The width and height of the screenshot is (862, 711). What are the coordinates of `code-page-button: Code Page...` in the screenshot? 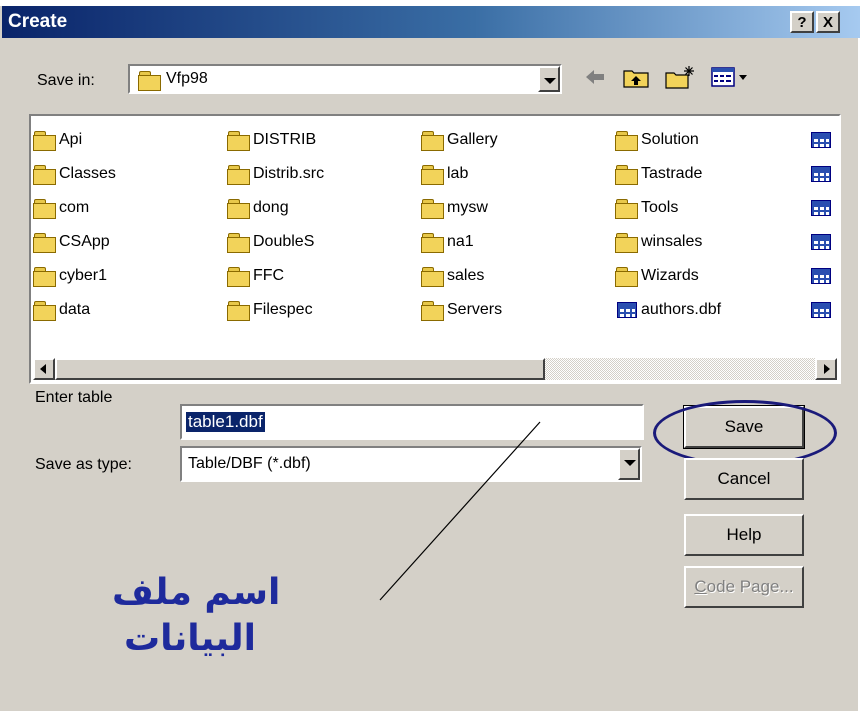 It's located at (744, 587).